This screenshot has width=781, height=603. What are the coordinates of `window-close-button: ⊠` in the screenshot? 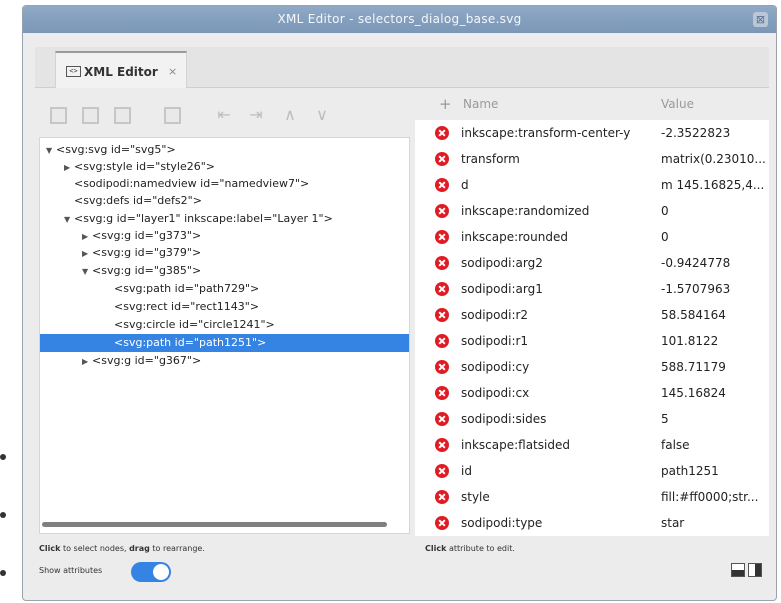 It's located at (760, 19).